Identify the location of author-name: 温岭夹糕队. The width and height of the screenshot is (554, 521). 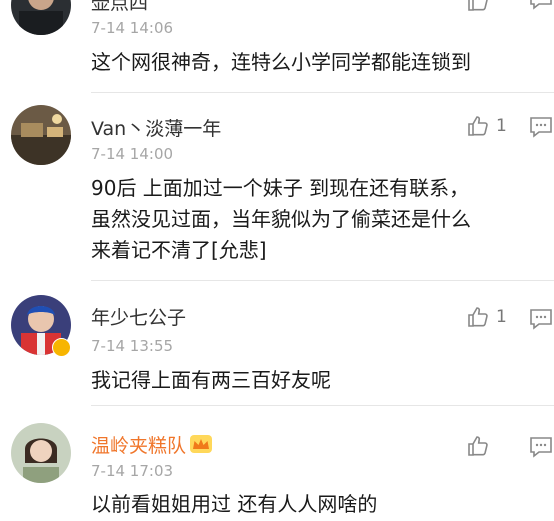
(139, 446).